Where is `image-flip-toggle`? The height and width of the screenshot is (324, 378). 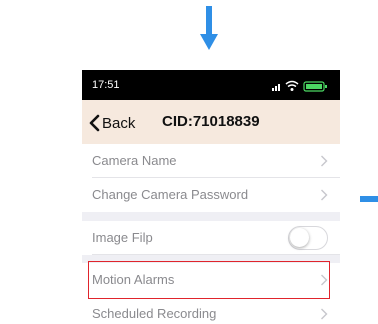
image-flip-toggle is located at coordinates (308, 238).